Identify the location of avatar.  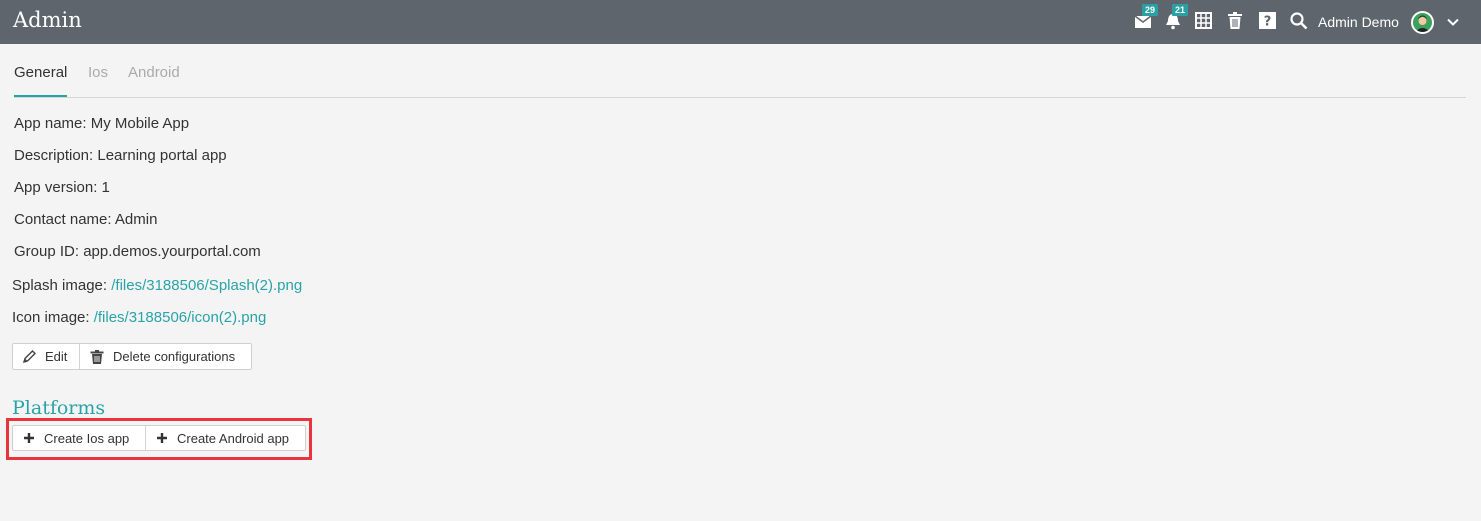
(1422, 22).